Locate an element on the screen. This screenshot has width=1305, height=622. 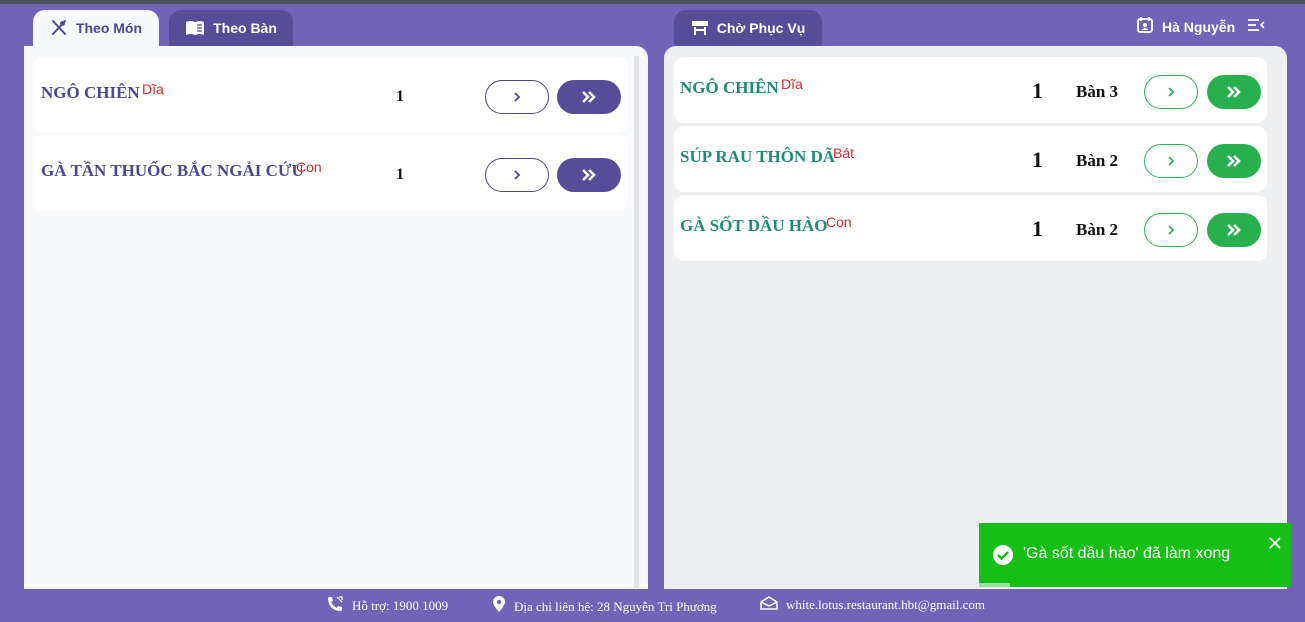
tab-cho-phuc-vu-label: Chờ Phục Vụ is located at coordinates (761, 28).